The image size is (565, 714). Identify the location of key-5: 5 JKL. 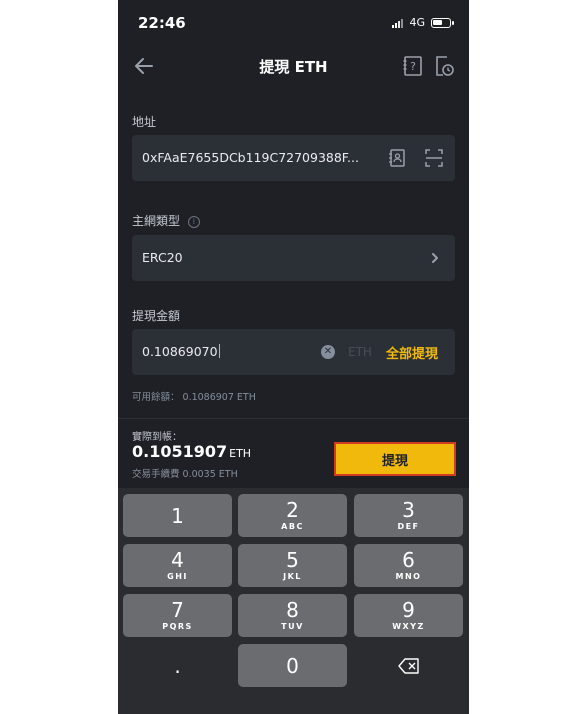
(292, 565).